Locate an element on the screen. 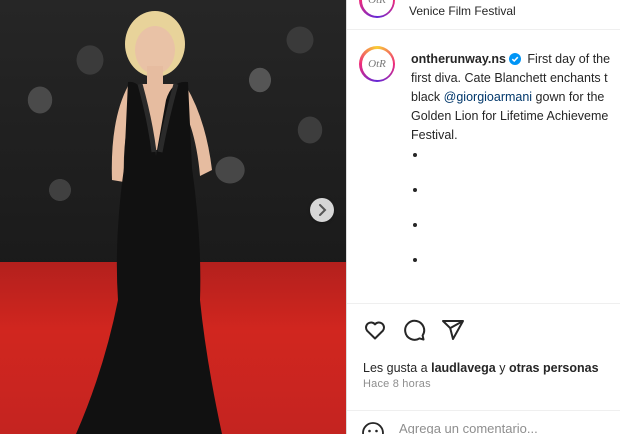 Image resolution: width=620 pixels, height=434 pixels. likes-prefix: Les gusta a is located at coordinates (397, 368).